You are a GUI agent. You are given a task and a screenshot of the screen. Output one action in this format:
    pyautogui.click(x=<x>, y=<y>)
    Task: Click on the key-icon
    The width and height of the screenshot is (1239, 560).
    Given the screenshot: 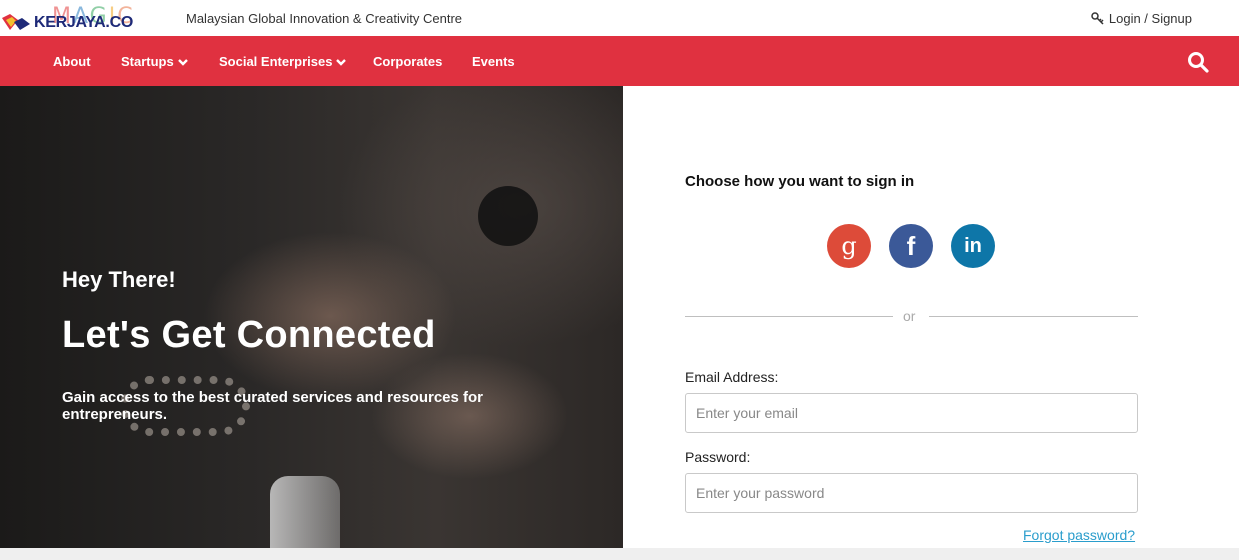 What is the action you would take?
    pyautogui.click(x=1097, y=18)
    